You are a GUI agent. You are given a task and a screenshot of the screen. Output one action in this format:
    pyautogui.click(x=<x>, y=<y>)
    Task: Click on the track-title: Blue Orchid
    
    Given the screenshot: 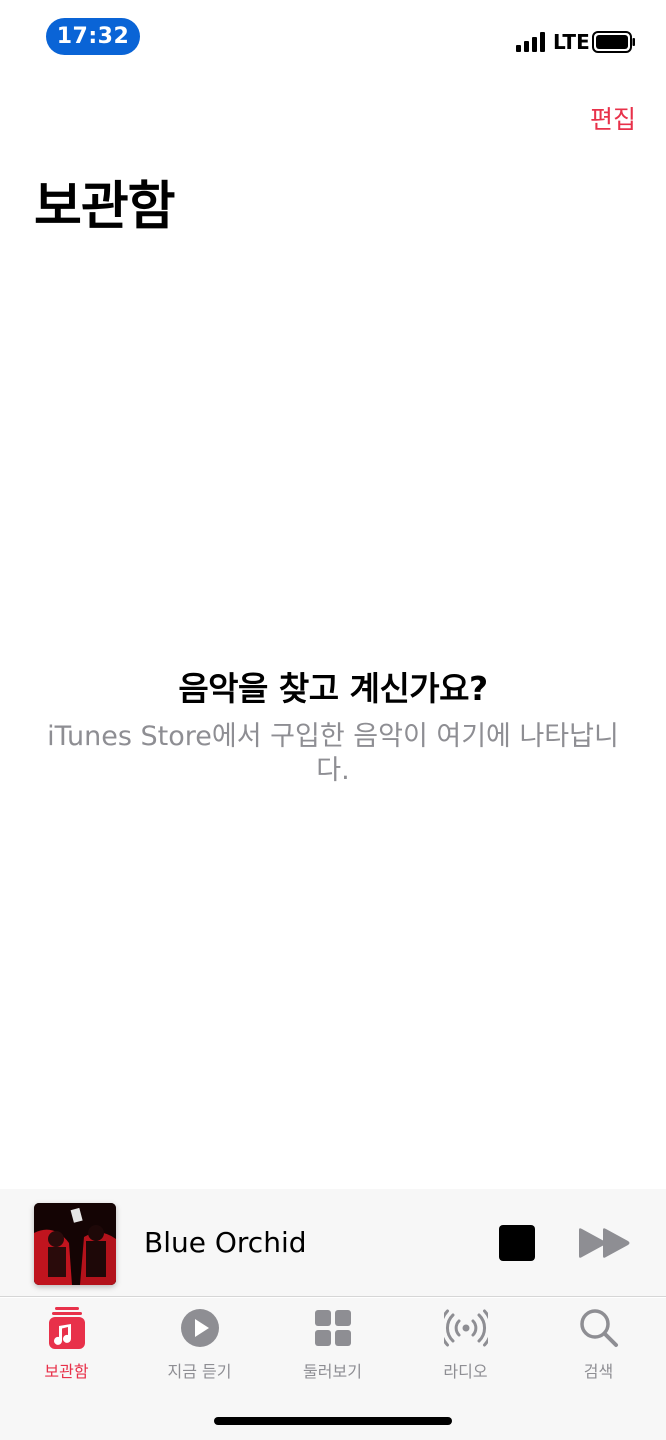 What is the action you would take?
    pyautogui.click(x=225, y=1242)
    